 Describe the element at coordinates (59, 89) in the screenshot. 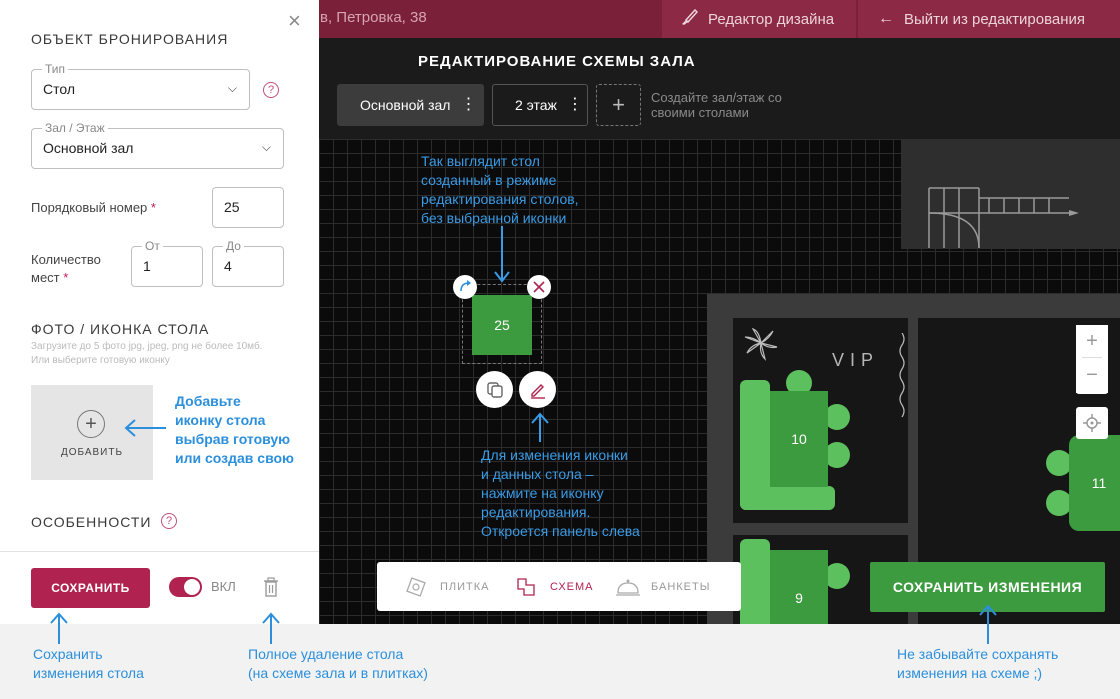

I see `type-value: Стол` at that location.